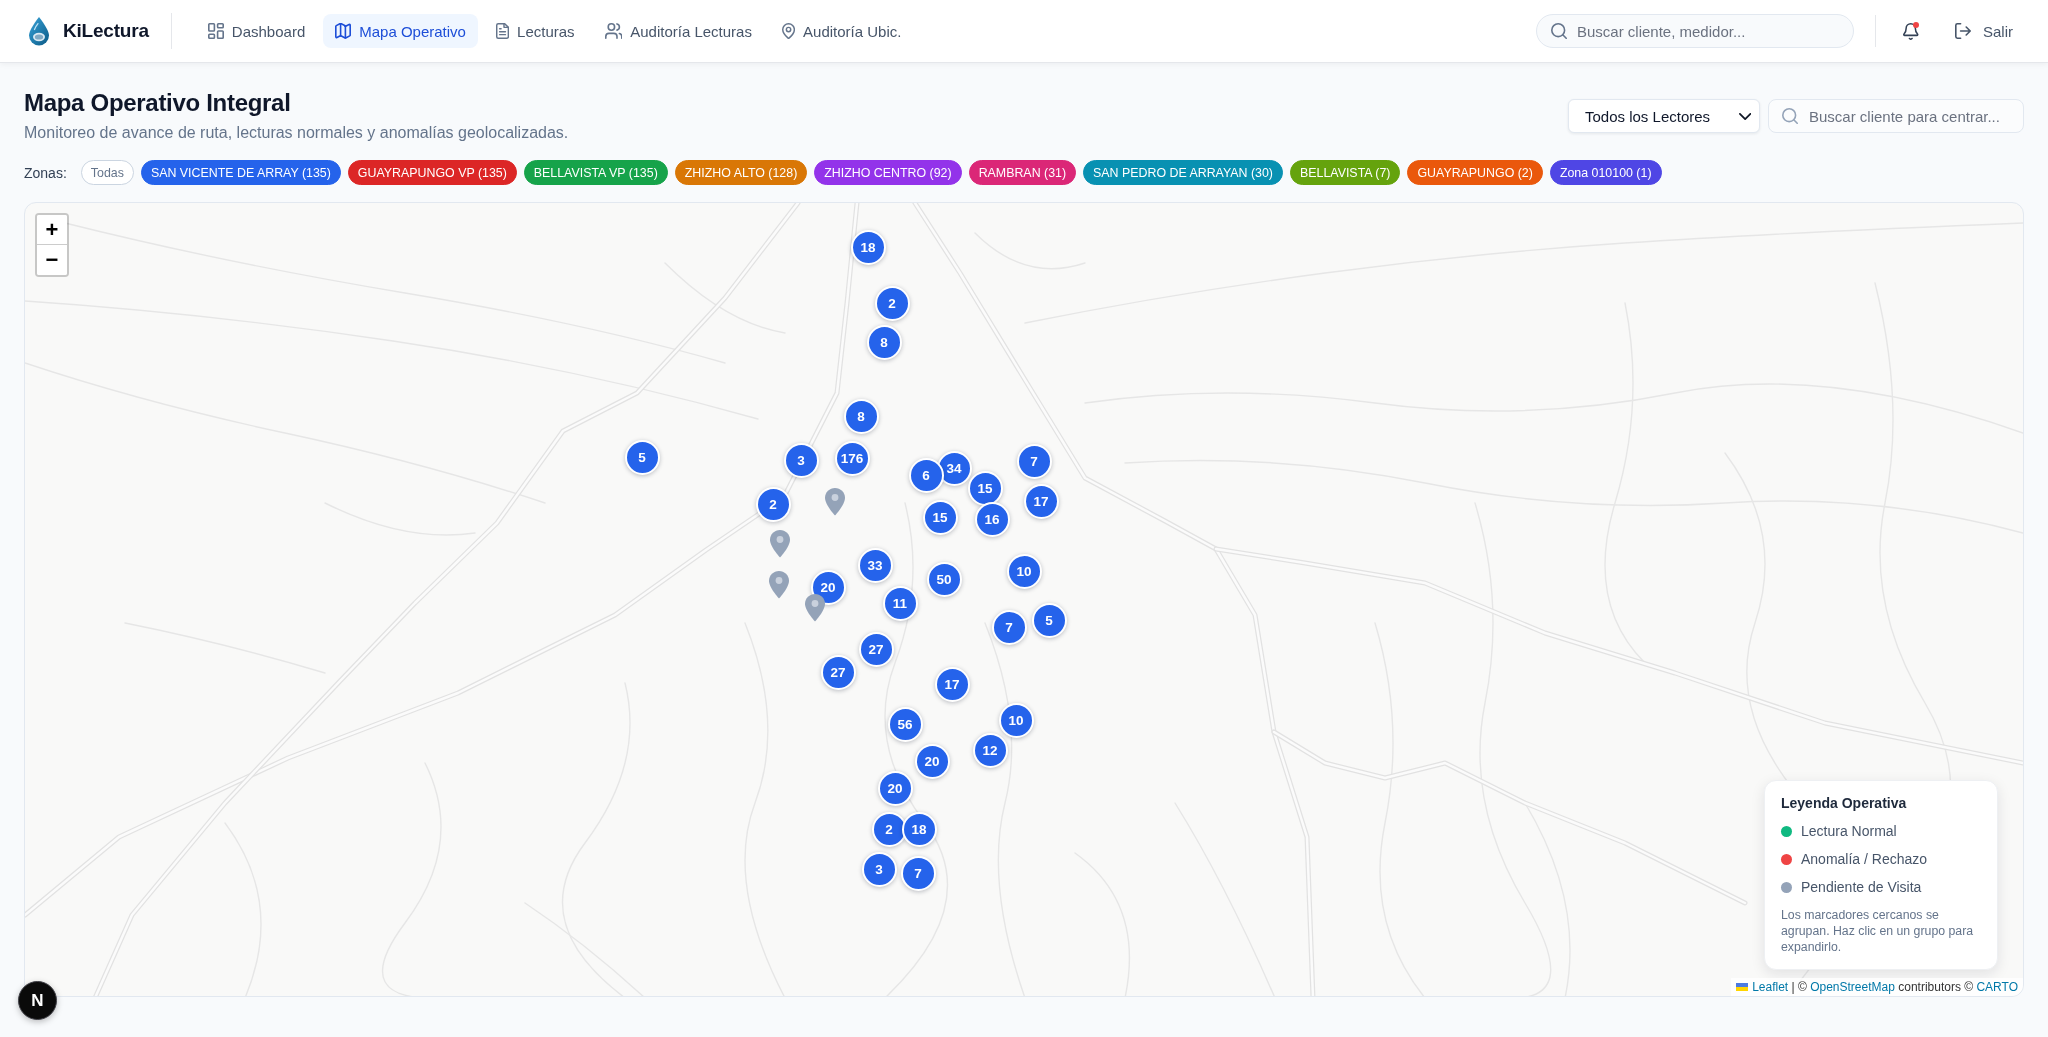 This screenshot has height=1037, width=2048. Describe the element at coordinates (1864, 859) in the screenshot. I see `legend-label: Anomalía / Rechazo` at that location.